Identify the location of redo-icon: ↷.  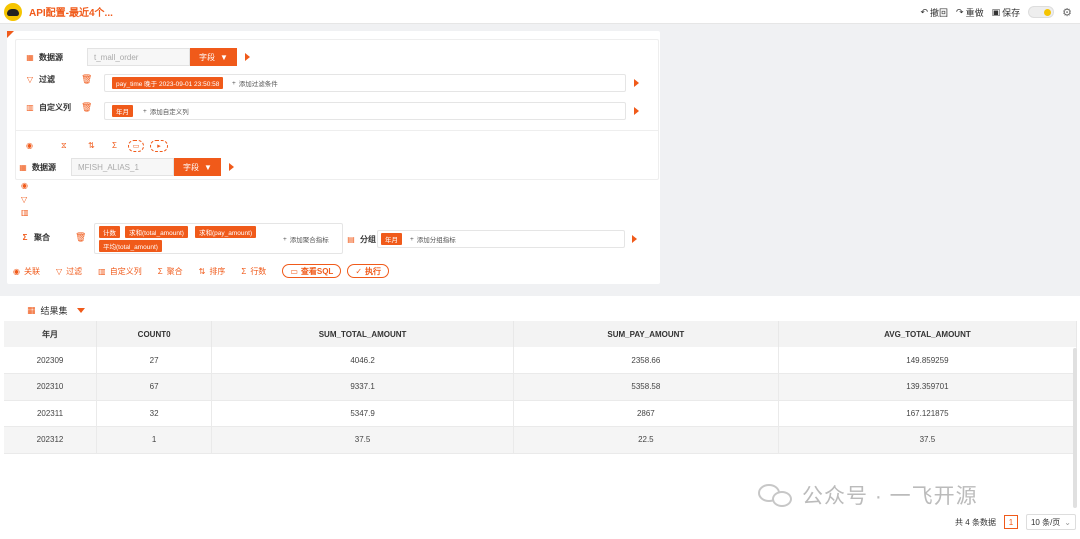
(960, 11).